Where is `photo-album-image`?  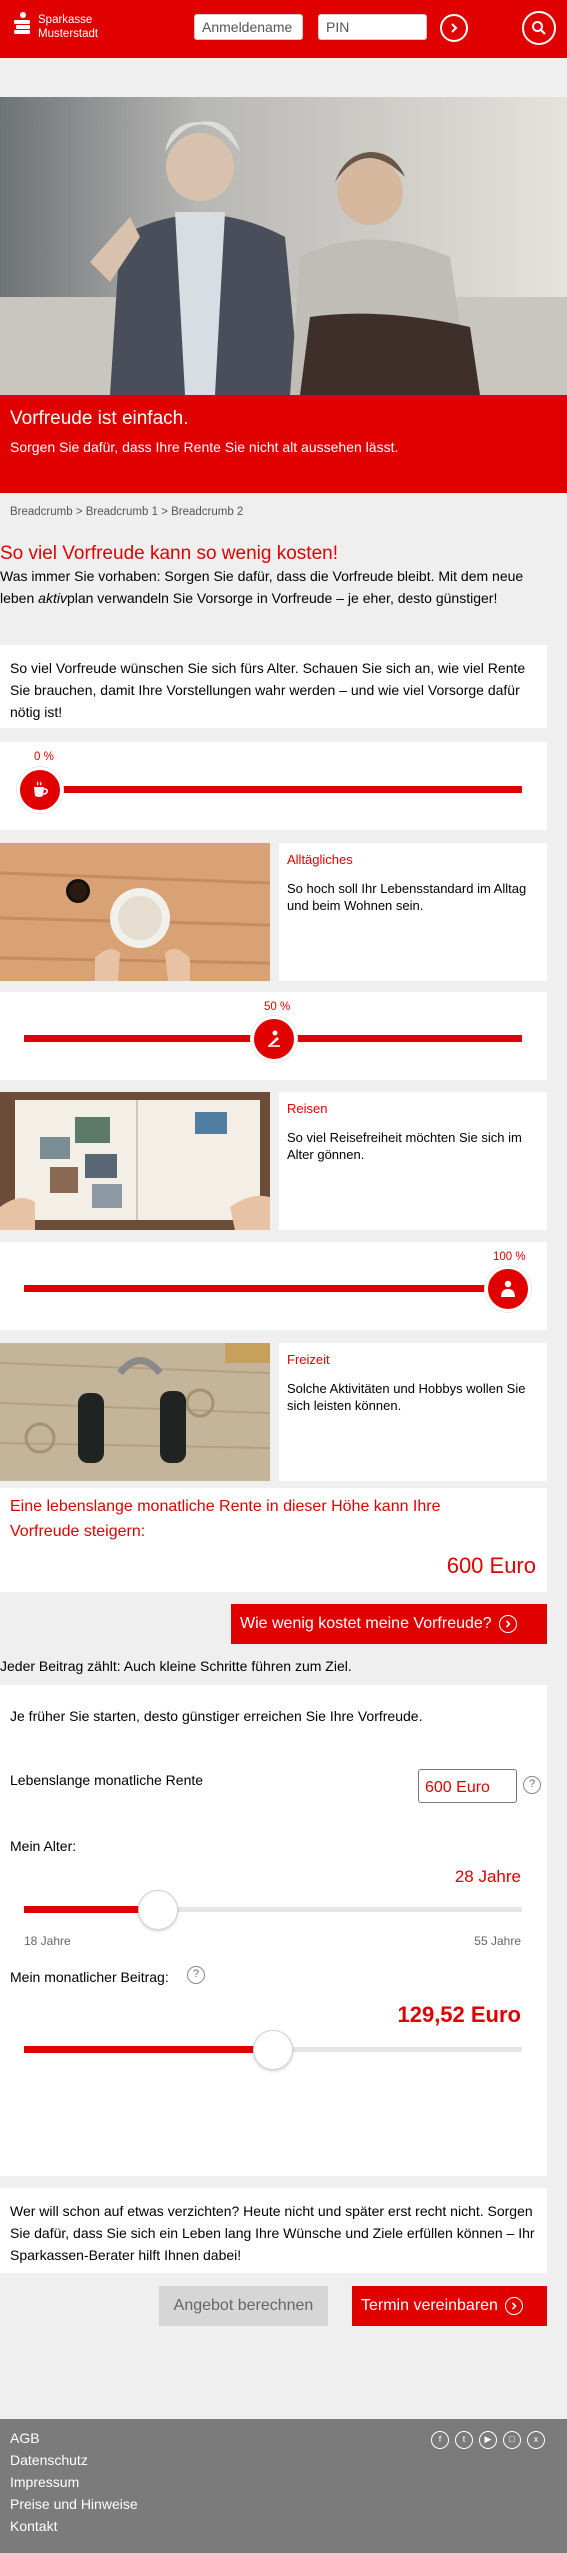
photo-album-image is located at coordinates (135, 1161).